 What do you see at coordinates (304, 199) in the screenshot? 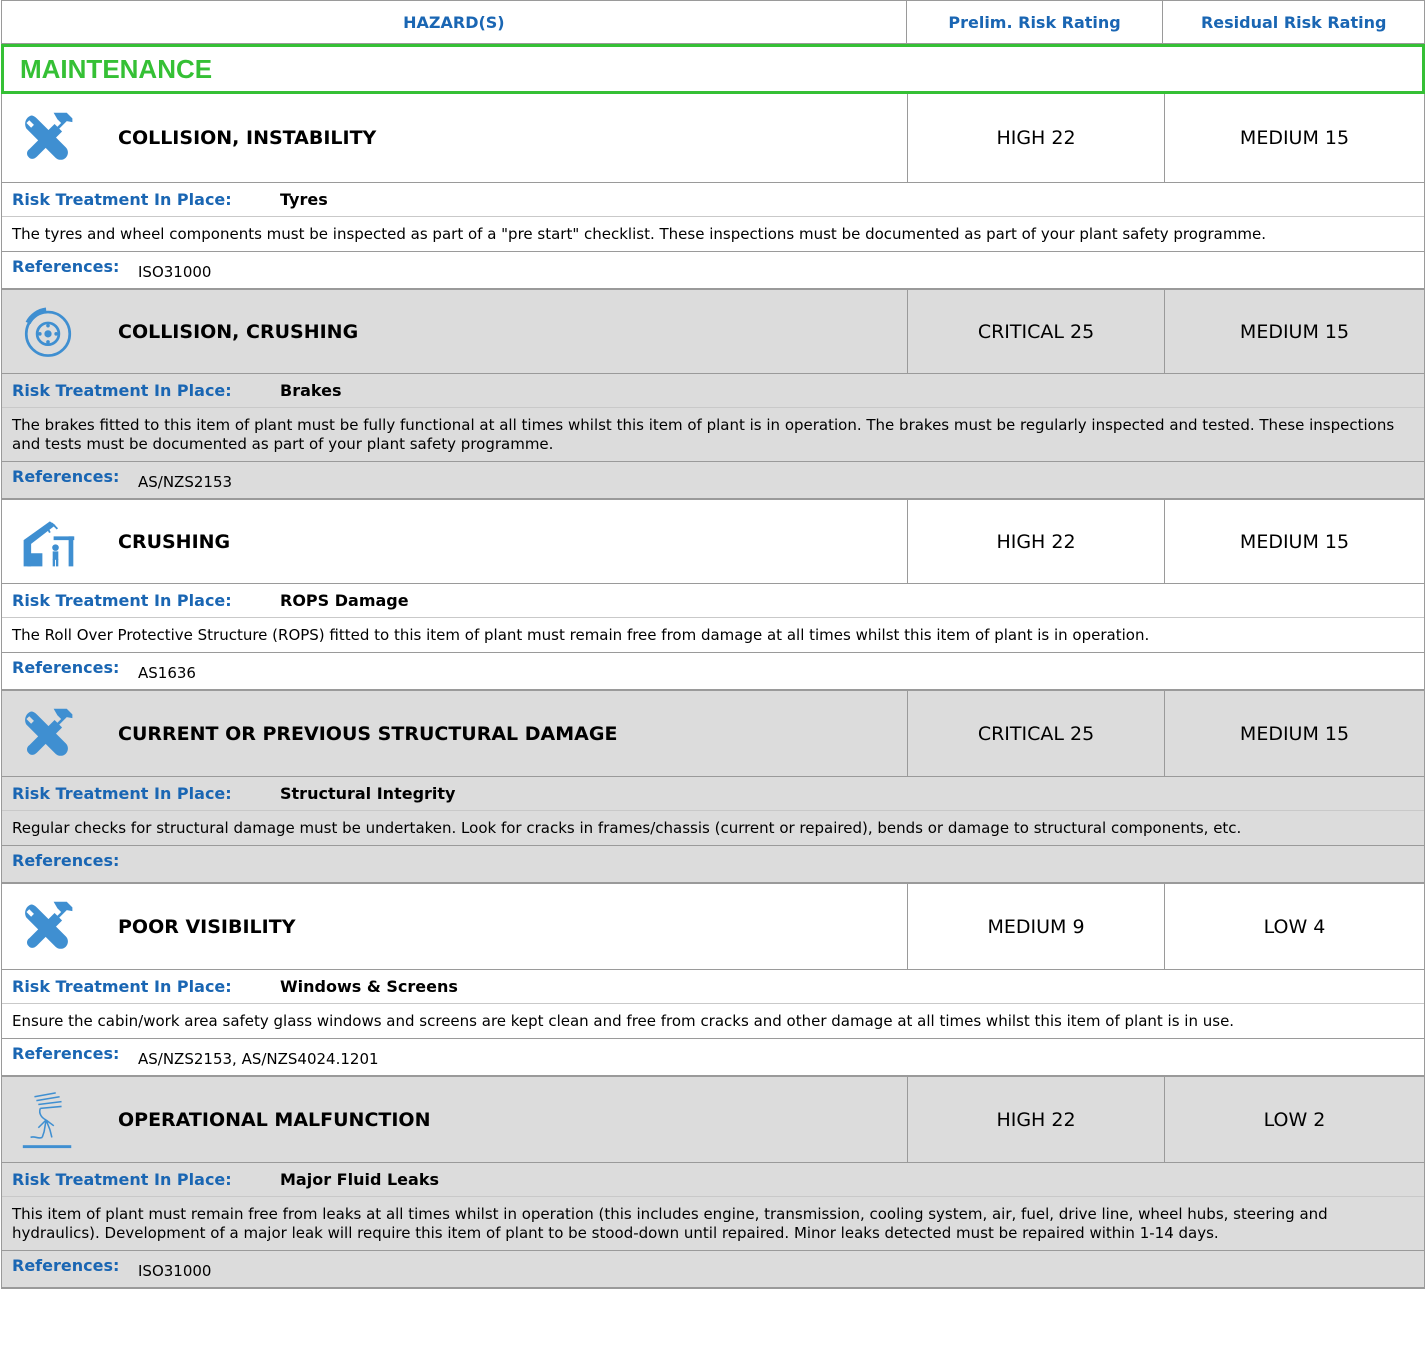
I see `treatment-name: Tyres` at bounding box center [304, 199].